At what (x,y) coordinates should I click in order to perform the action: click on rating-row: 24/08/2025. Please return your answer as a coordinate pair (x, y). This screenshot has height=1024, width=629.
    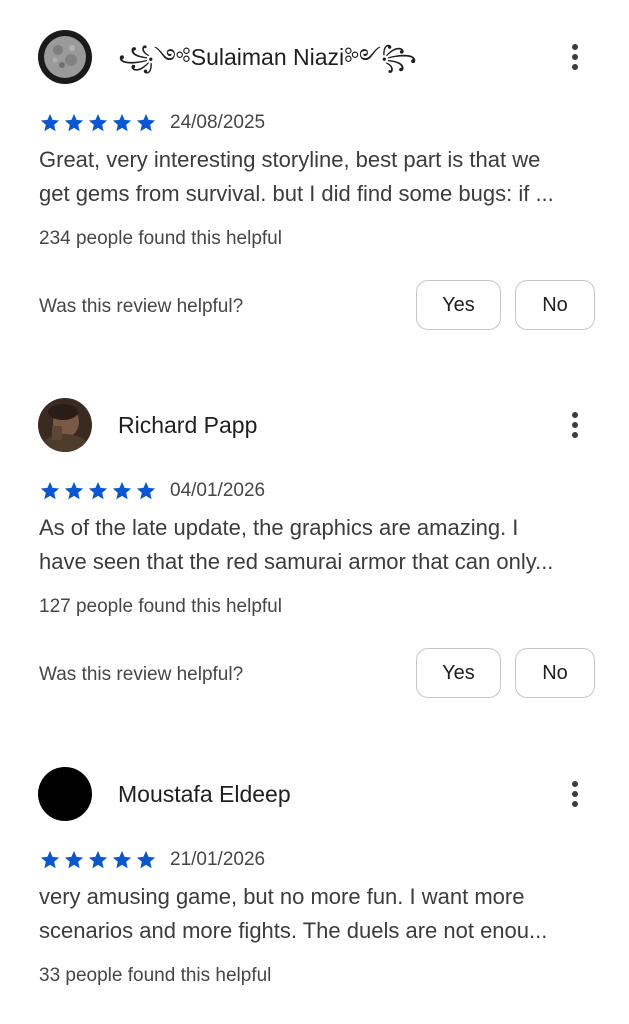
    Looking at the image, I should click on (152, 123).